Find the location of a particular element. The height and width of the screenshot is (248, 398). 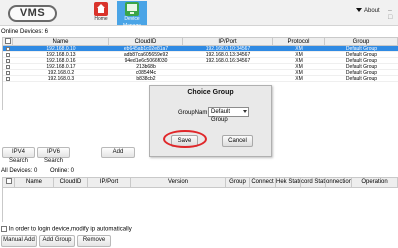

col-version: Version is located at coordinates (178, 182).